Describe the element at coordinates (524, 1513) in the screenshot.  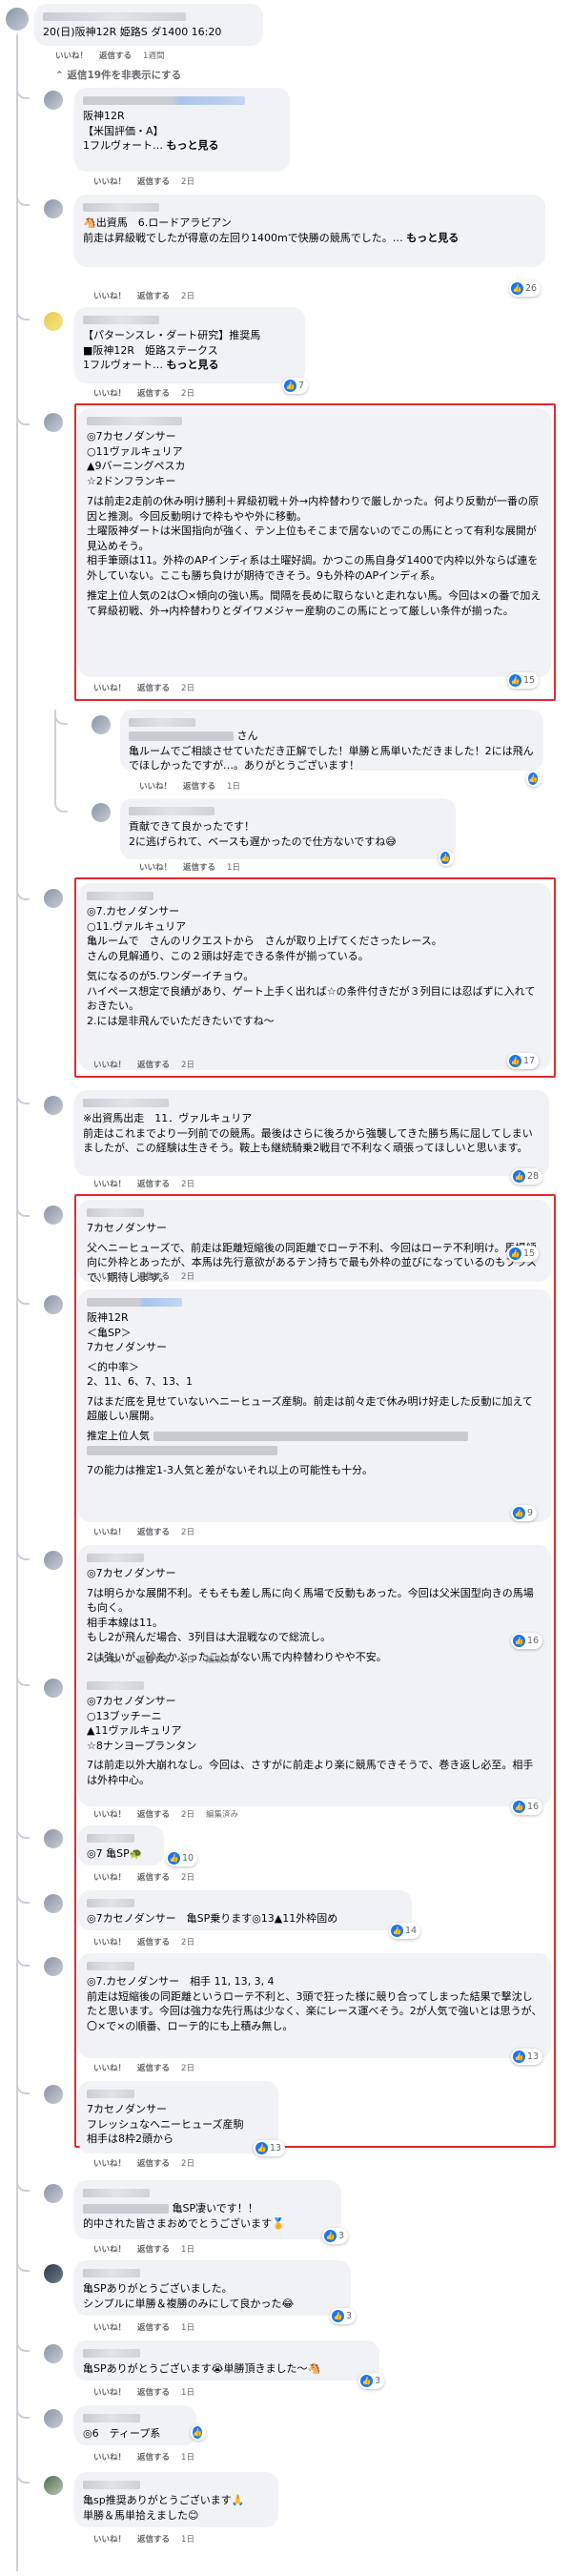
I see `reaction-count: 👍 9` at that location.